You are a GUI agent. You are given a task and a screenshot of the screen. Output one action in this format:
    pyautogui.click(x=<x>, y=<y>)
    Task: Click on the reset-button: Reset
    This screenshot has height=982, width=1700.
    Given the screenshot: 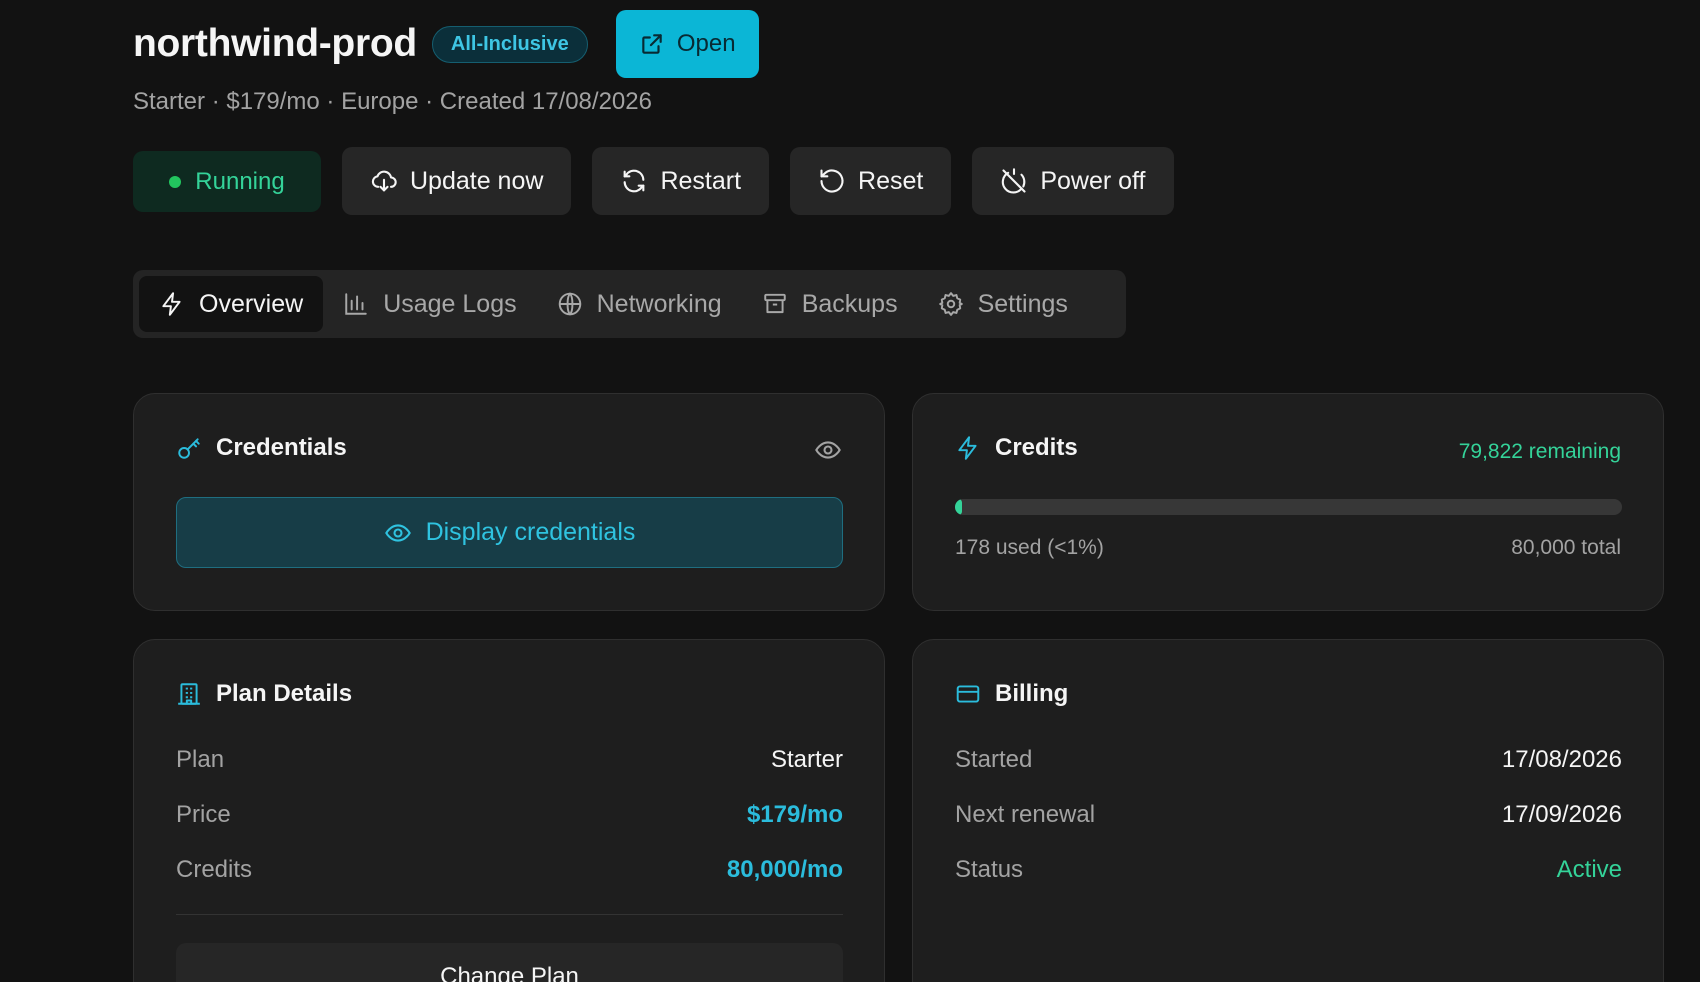 What is the action you would take?
    pyautogui.click(x=871, y=181)
    